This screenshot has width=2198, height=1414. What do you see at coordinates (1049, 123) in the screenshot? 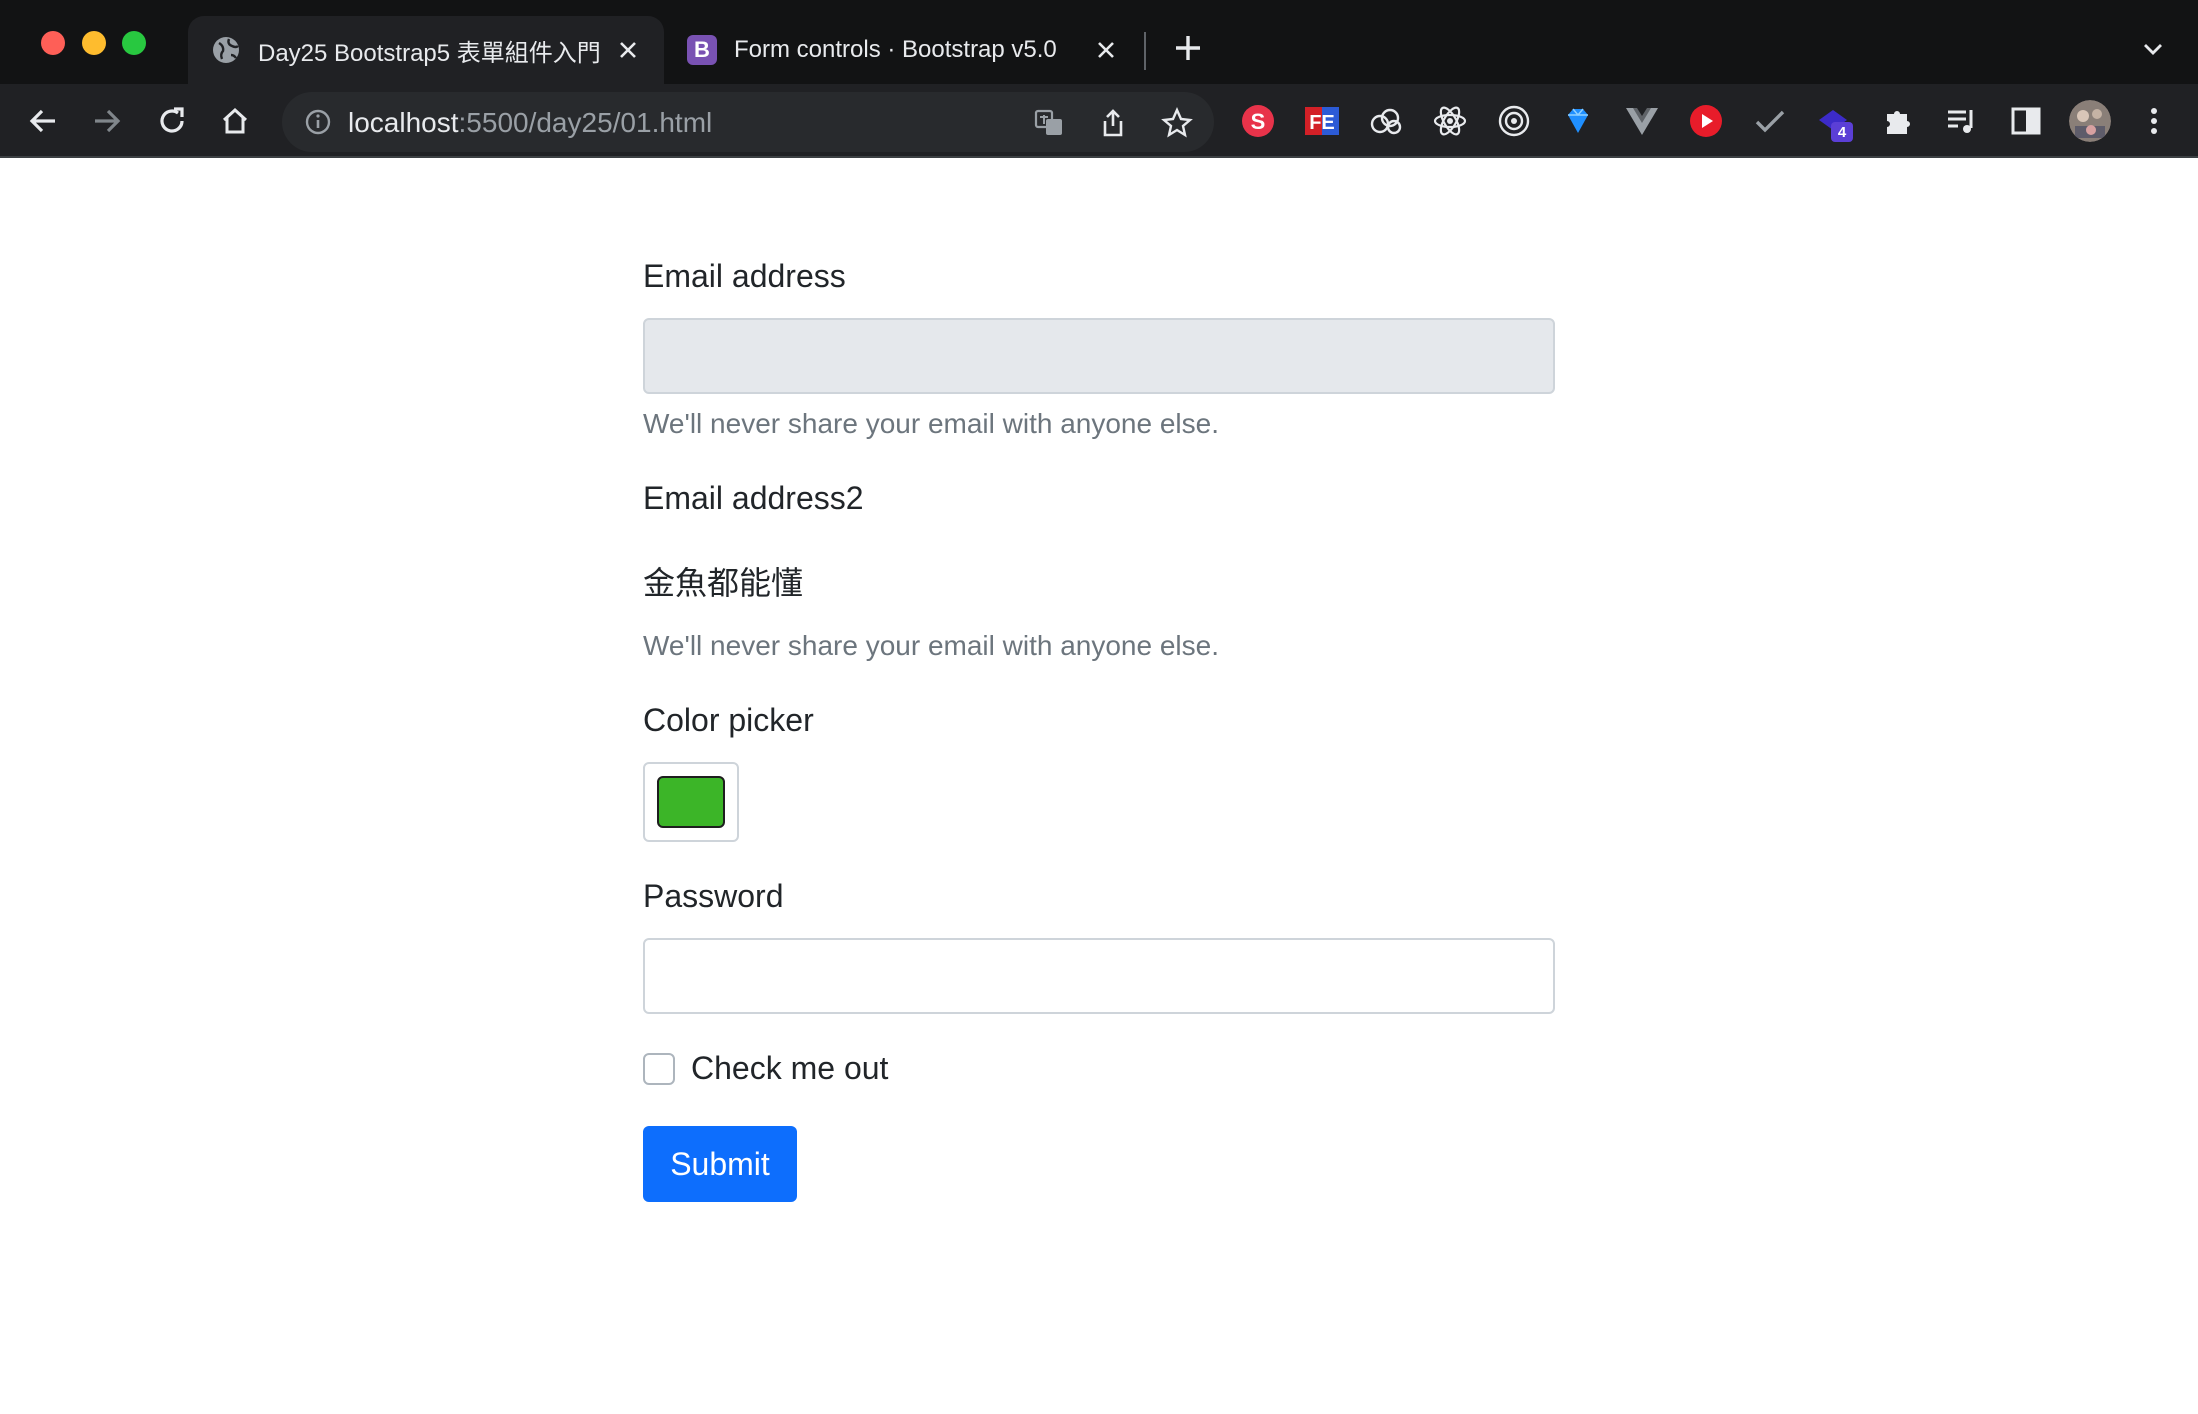
I see `translate-icon` at bounding box center [1049, 123].